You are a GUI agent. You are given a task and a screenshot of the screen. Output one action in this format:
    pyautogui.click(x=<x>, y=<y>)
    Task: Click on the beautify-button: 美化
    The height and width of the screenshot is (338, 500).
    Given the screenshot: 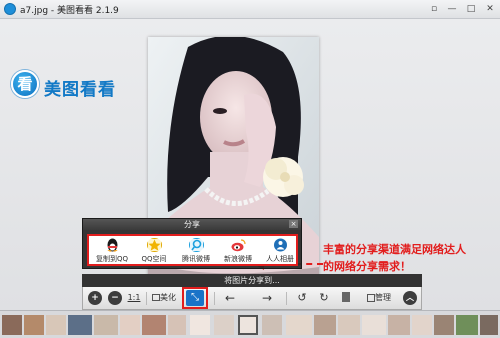 What is the action you would take?
    pyautogui.click(x=164, y=298)
    